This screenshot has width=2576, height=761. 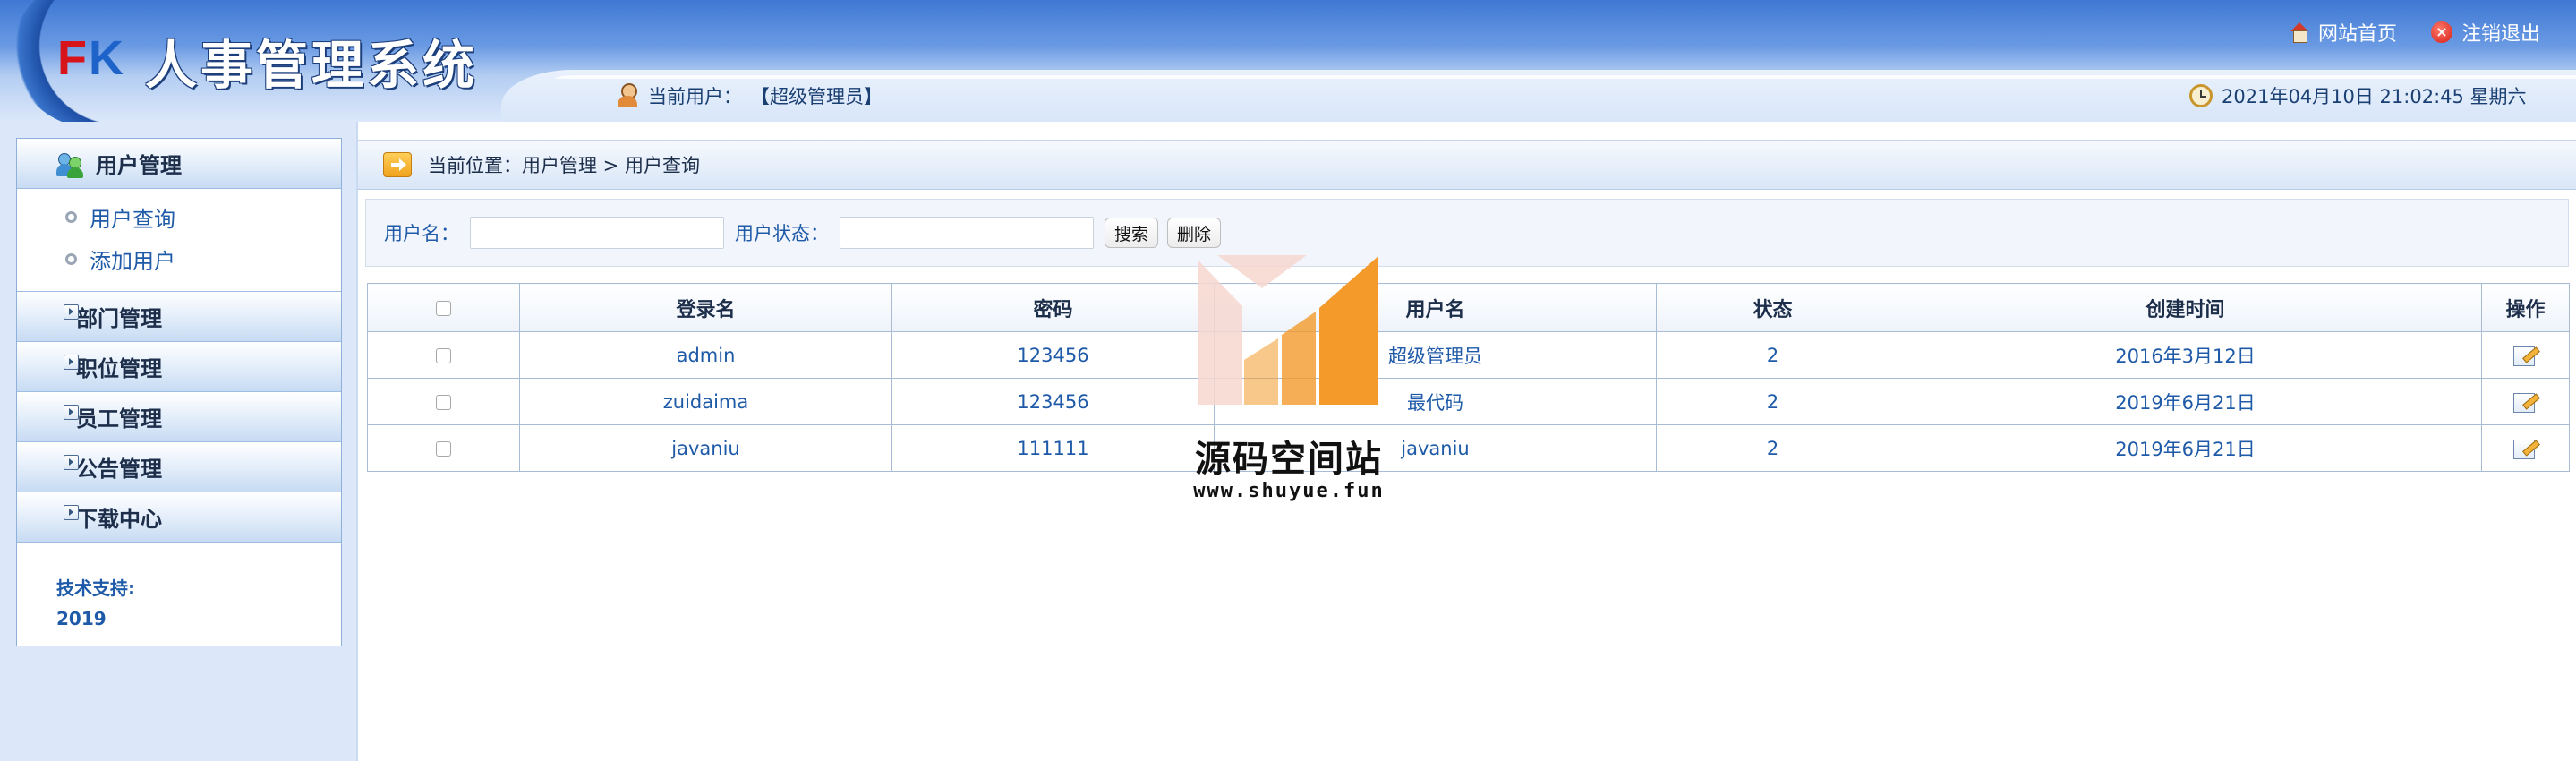 I want to click on logout-link-label: 注销退出, so click(x=2501, y=34).